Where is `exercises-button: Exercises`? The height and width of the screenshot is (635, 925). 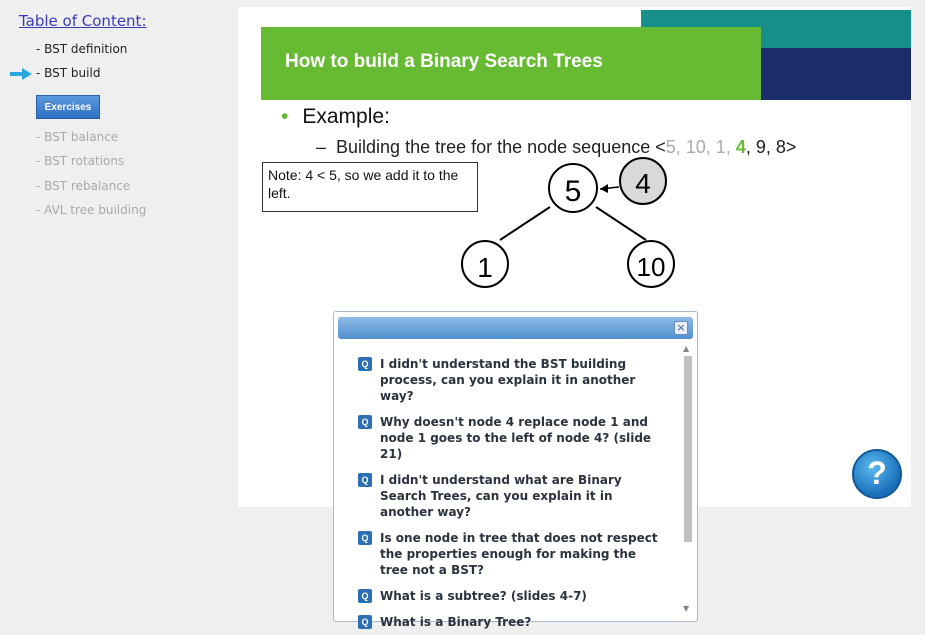 exercises-button: Exercises is located at coordinates (68, 107).